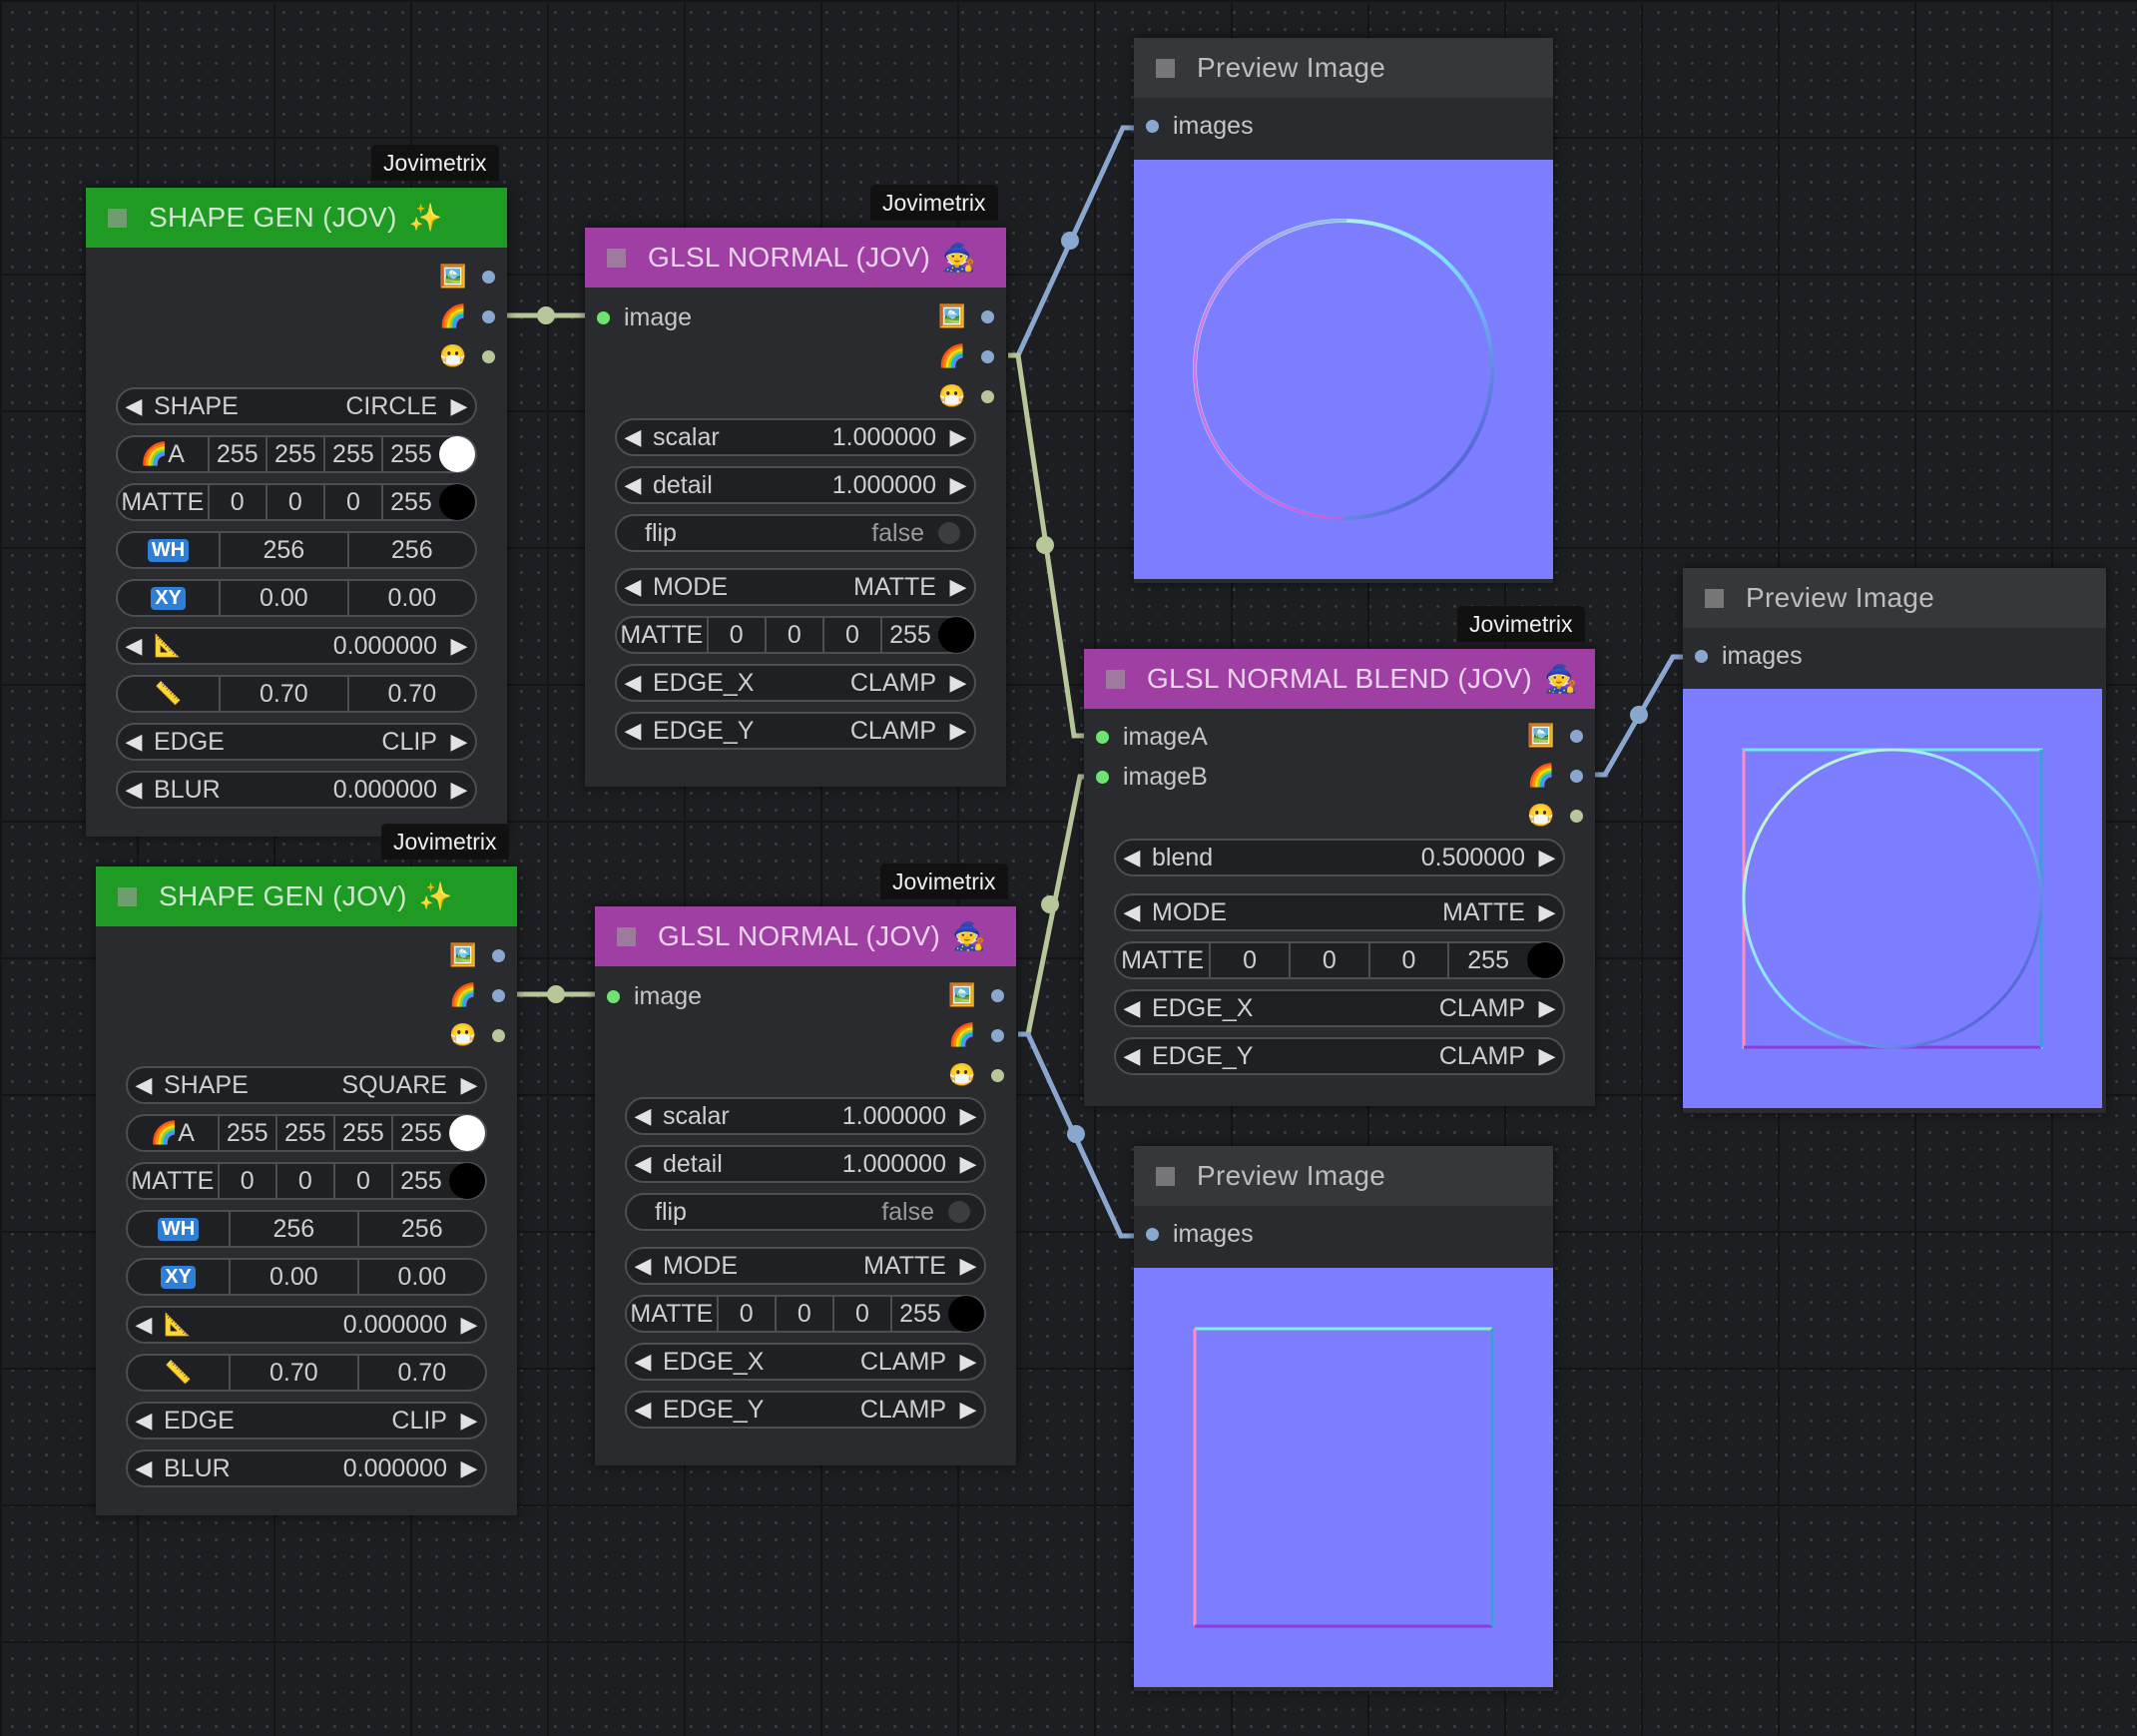 The height and width of the screenshot is (1736, 2137). I want to click on input-image-slot: image, so click(654, 996).